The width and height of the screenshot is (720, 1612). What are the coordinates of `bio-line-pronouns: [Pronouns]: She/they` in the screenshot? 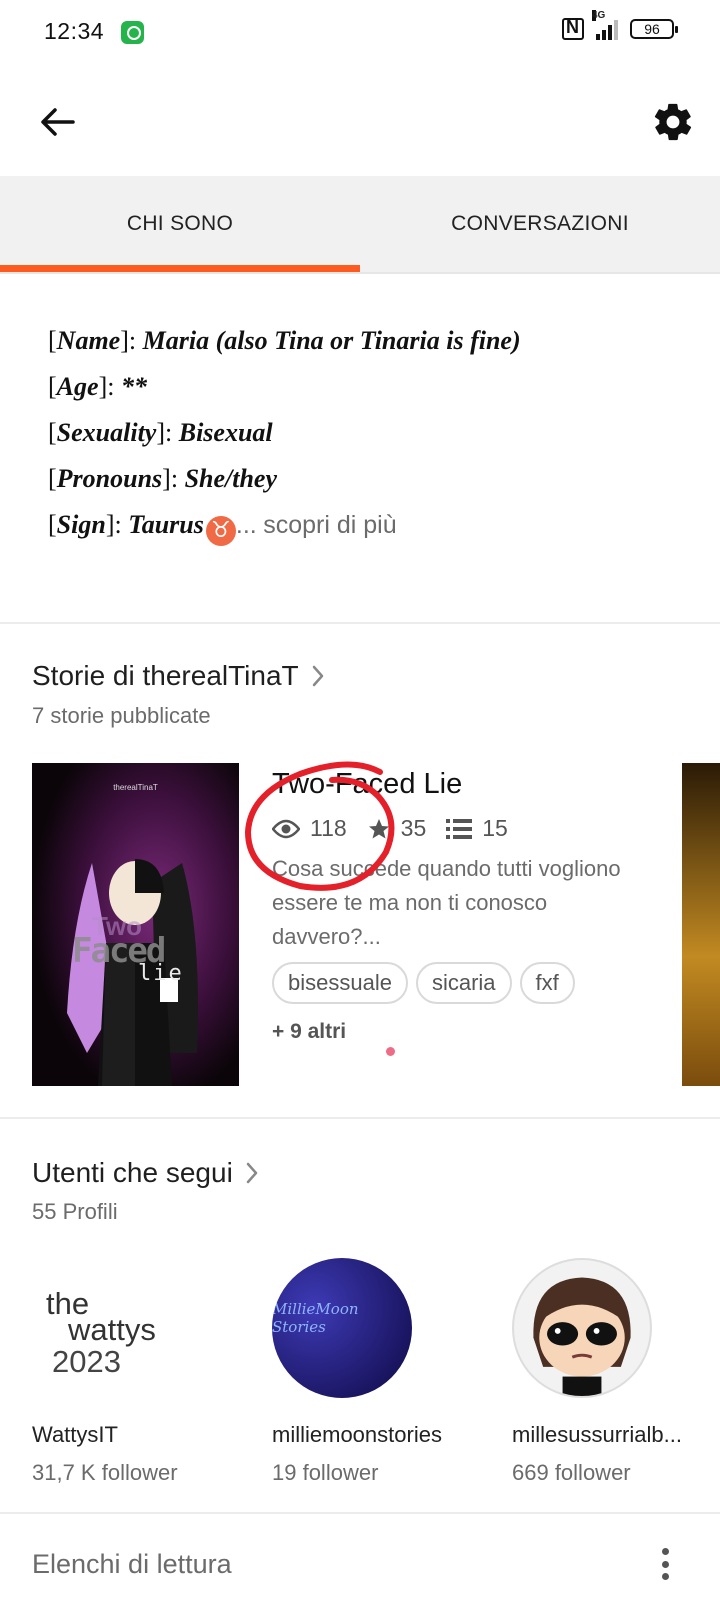 It's located at (163, 478).